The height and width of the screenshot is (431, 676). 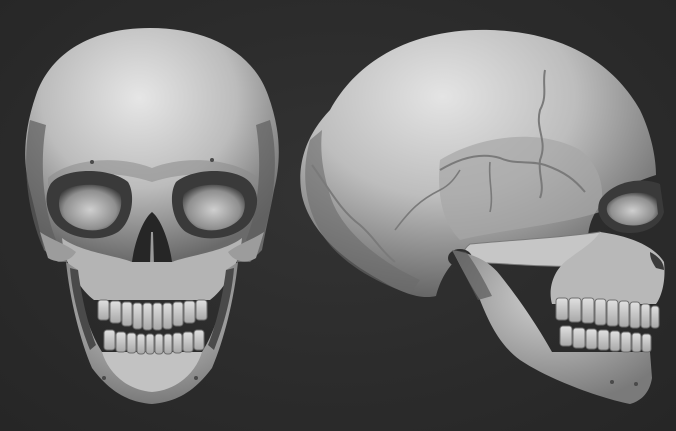 What do you see at coordinates (154, 342) in the screenshot?
I see `front-lower-teeth` at bounding box center [154, 342].